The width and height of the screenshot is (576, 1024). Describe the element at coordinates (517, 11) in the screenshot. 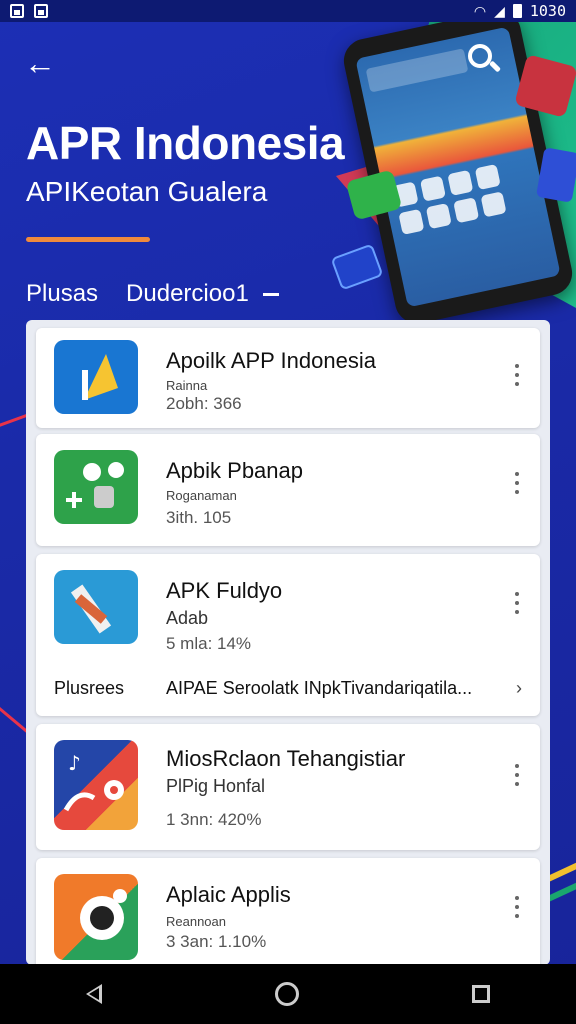

I see `battery-icon` at that location.